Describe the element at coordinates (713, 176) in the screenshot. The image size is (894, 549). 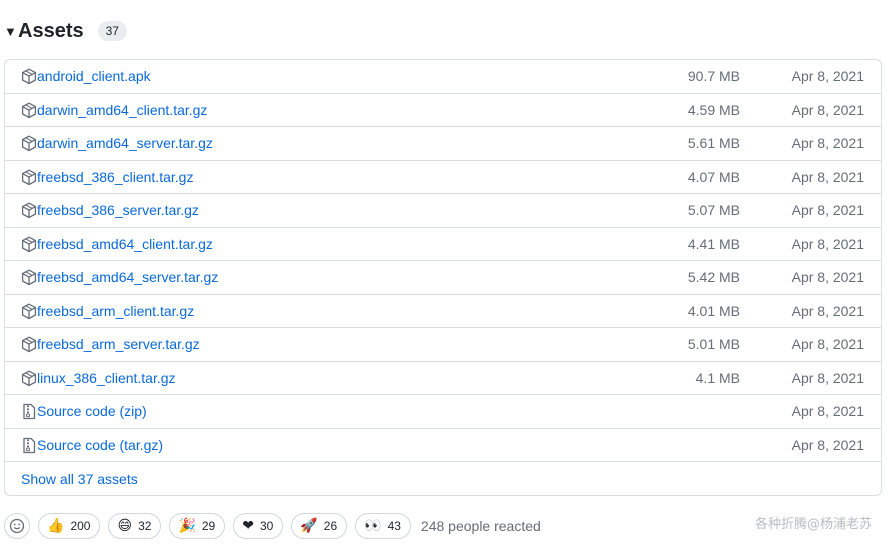
I see `asset-size: 4.07 MB` at that location.